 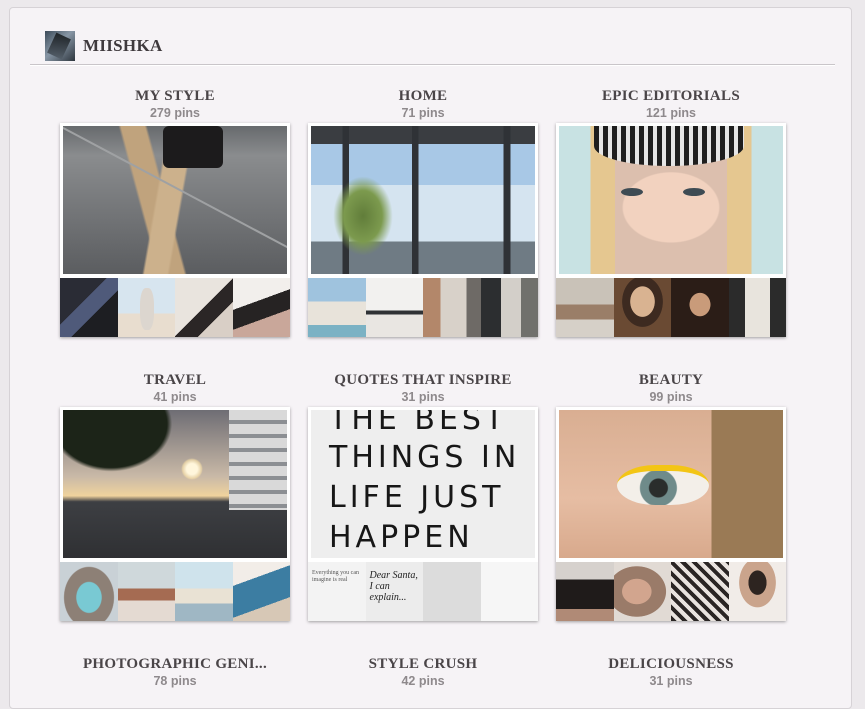 I want to click on board-photographic-genius: PHOTOGRAPHIC GENI... 78 pins, so click(x=175, y=672).